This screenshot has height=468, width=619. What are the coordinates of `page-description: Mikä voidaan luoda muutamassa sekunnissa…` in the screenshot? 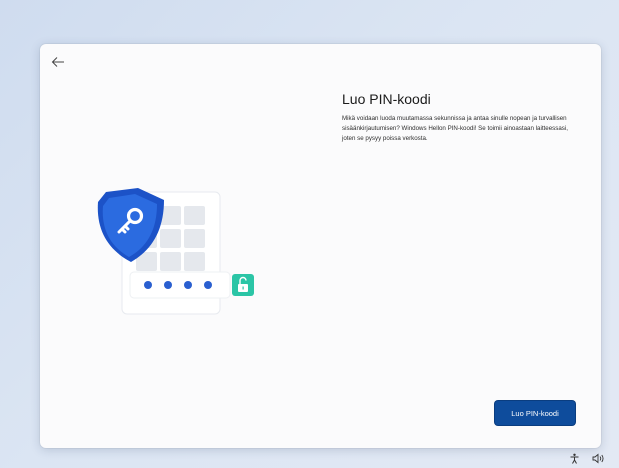 It's located at (455, 128).